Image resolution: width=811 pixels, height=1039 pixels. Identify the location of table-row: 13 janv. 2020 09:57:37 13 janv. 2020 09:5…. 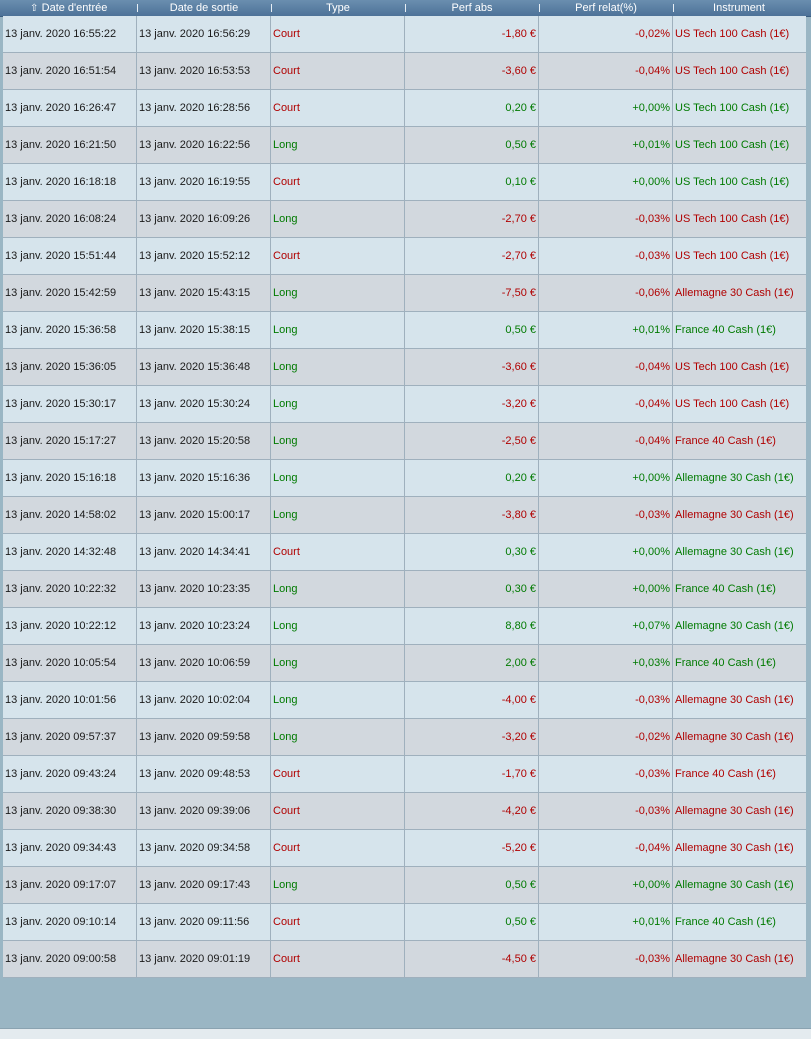
(404, 737).